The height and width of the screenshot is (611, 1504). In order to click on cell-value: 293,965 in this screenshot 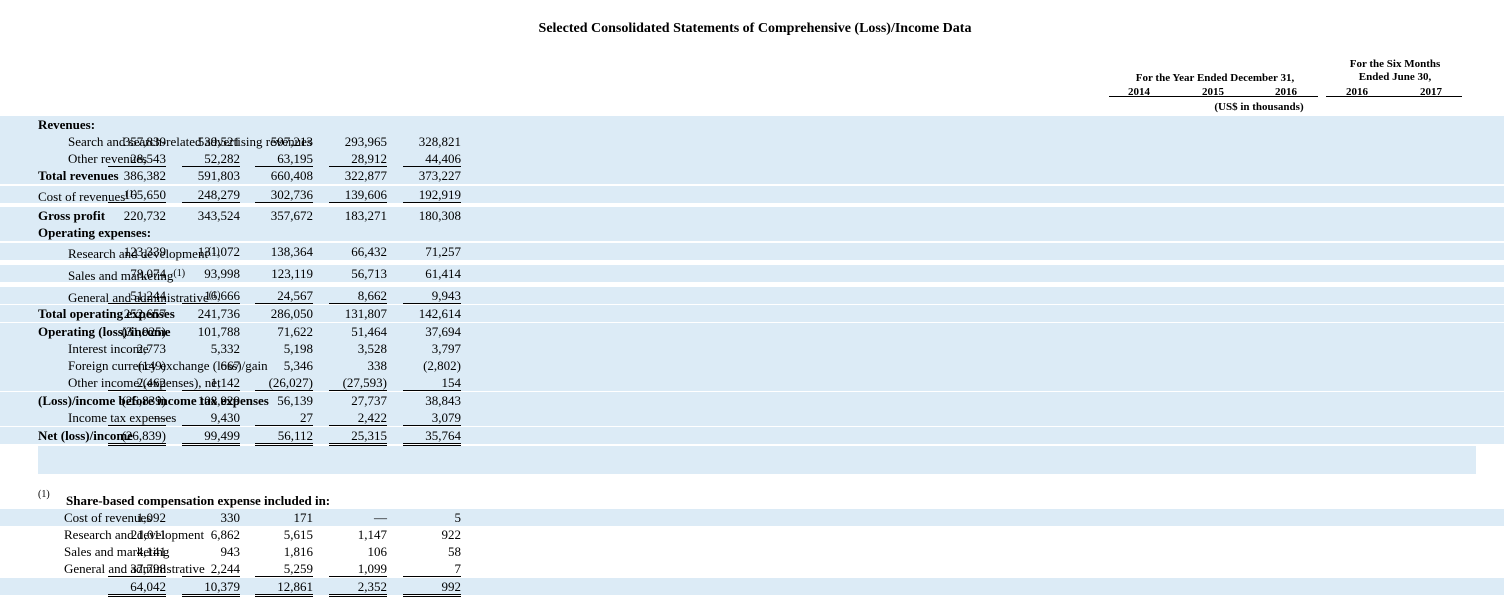, I will do `click(365, 141)`.